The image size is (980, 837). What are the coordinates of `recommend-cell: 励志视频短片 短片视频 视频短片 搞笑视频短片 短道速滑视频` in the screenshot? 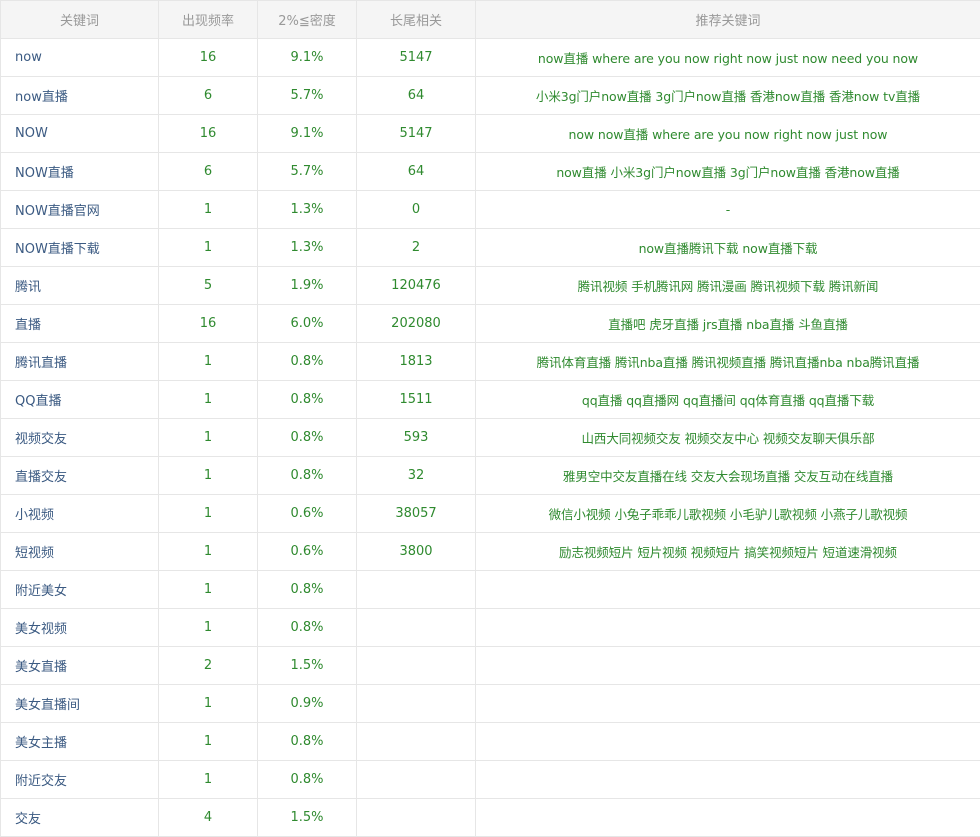 It's located at (728, 552).